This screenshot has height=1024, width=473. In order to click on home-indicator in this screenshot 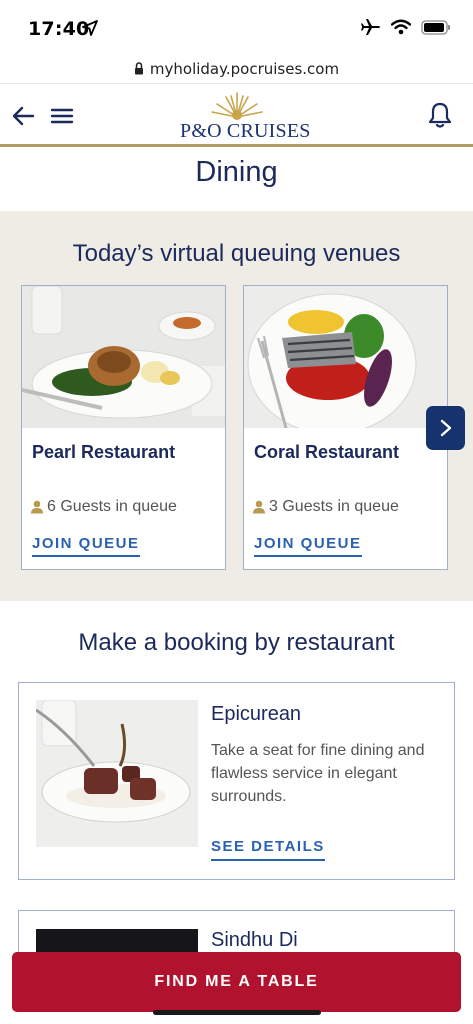, I will do `click(237, 1012)`.